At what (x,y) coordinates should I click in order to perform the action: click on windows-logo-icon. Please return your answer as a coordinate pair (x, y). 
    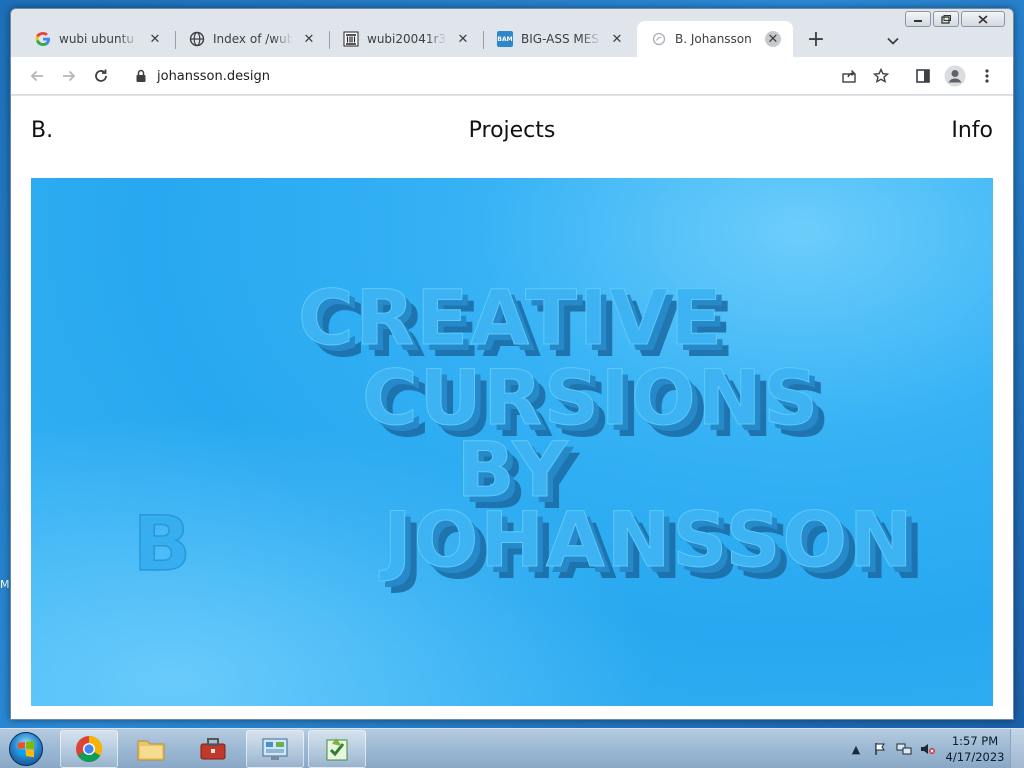
    Looking at the image, I should click on (26, 749).